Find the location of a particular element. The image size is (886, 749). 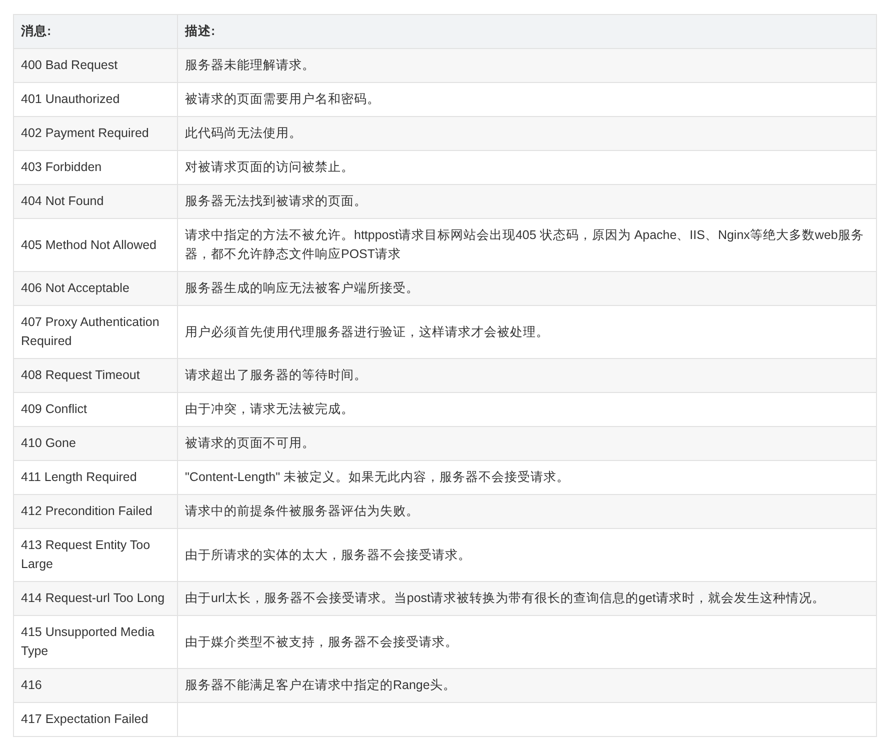

table-cell: 服务器不能满足客户在请求中指定的Range头。 is located at coordinates (527, 685).